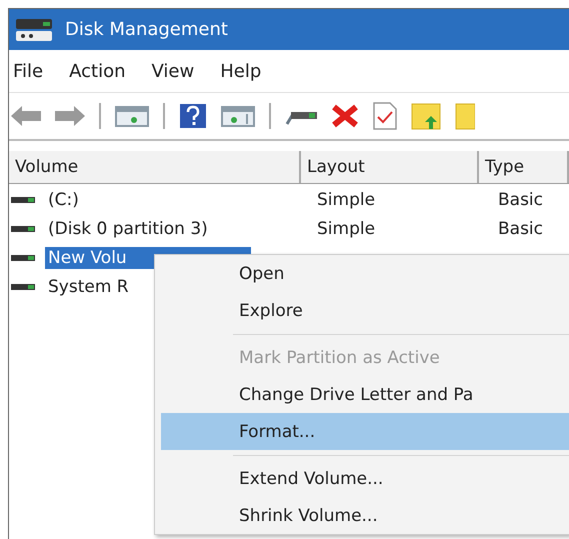  I want to click on table-cell: (C:), so click(63, 199).